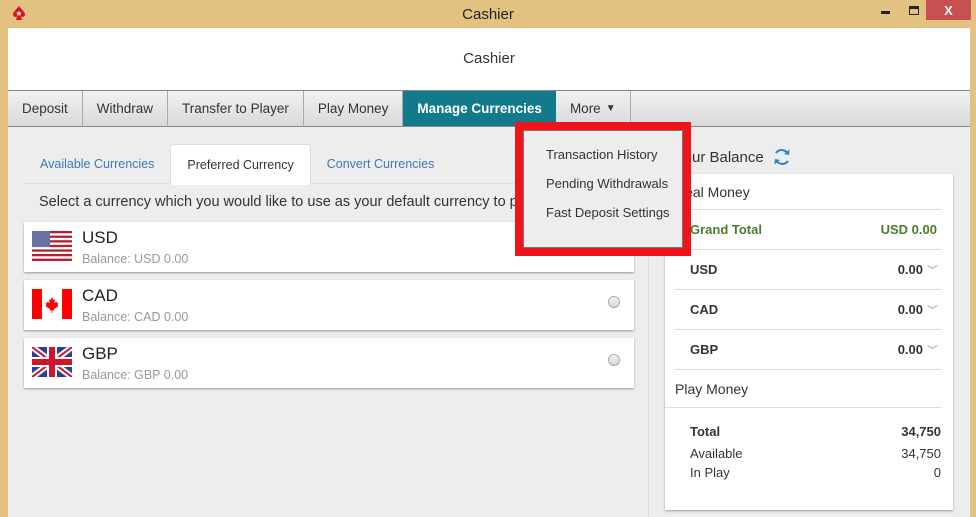  Describe the element at coordinates (921, 431) in the screenshot. I see `play-money-total-value: 34,750` at that location.